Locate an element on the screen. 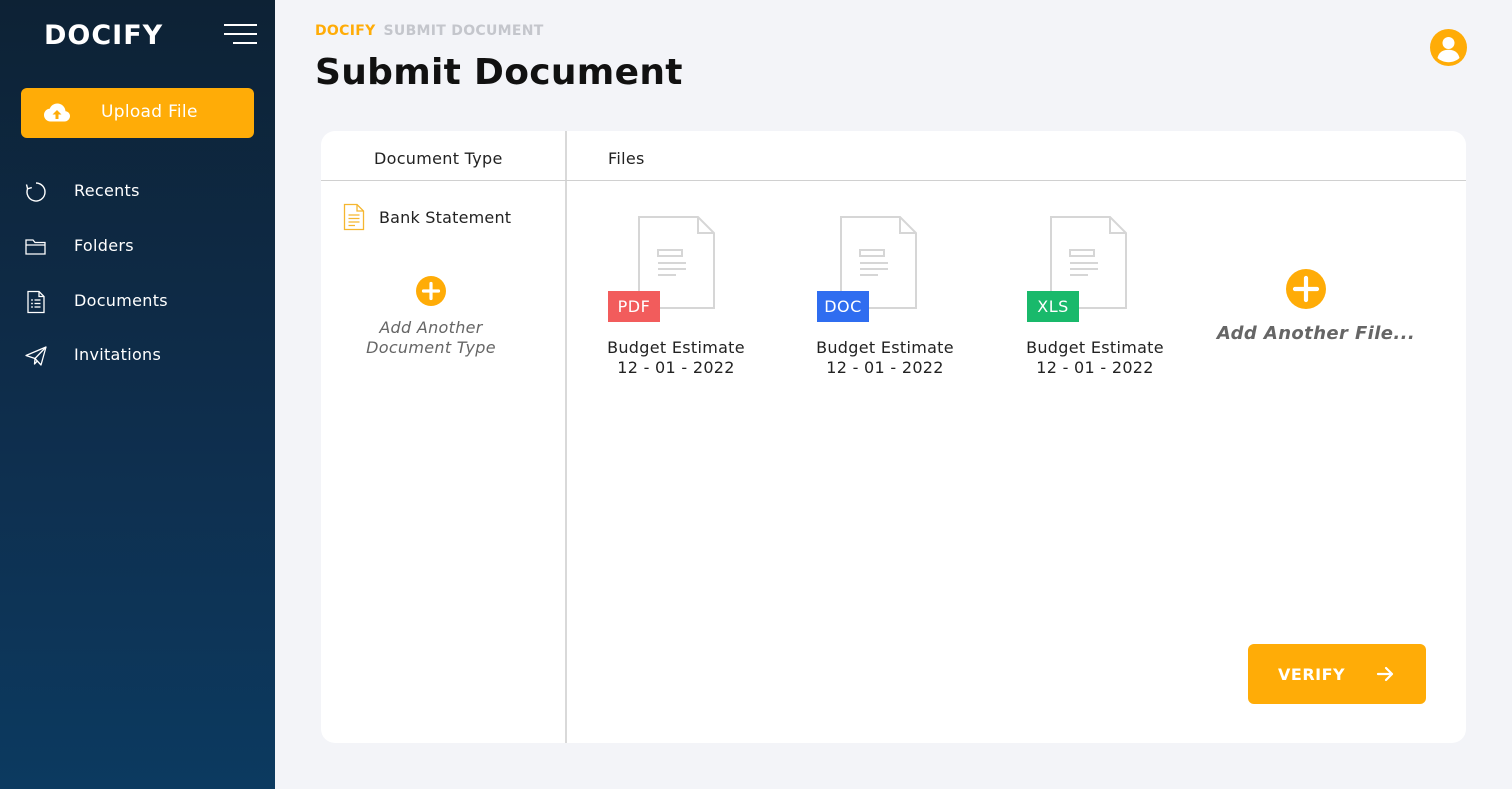 The image size is (1512, 789). document-list-icon is located at coordinates (36, 302).